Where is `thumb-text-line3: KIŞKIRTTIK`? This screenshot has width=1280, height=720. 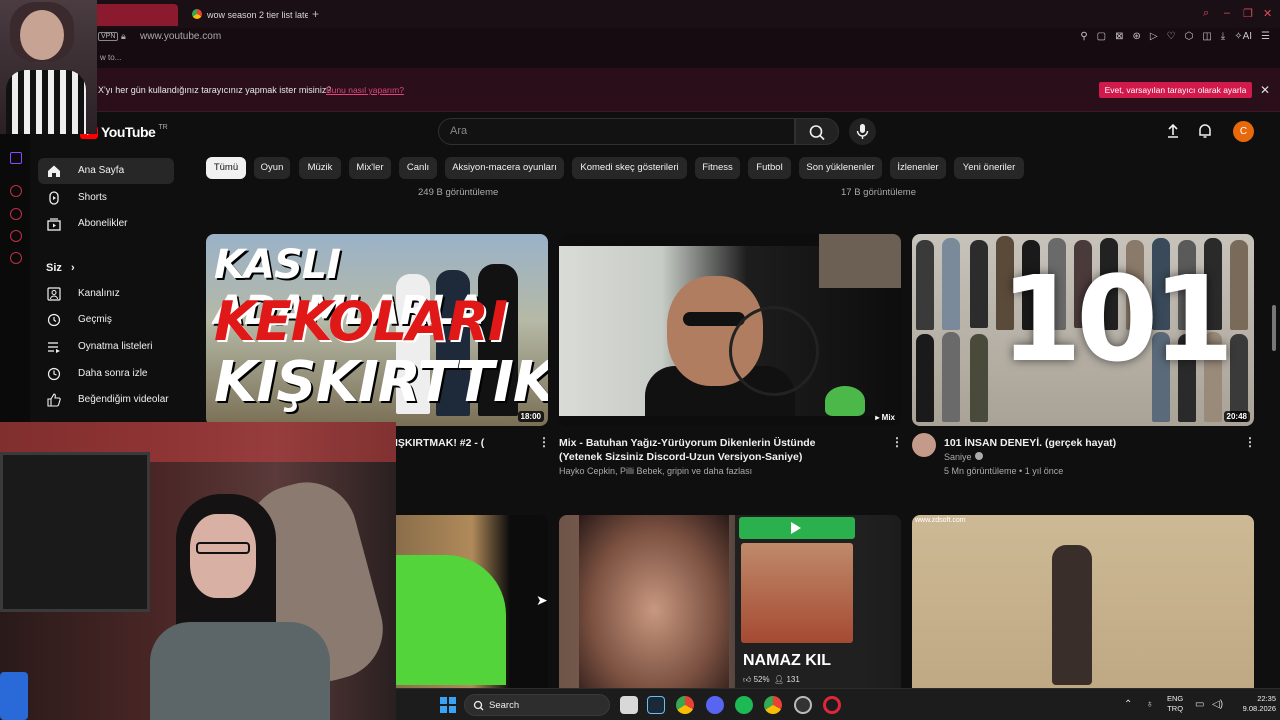 thumb-text-line3: KIŞKIRTTIK is located at coordinates (381, 382).